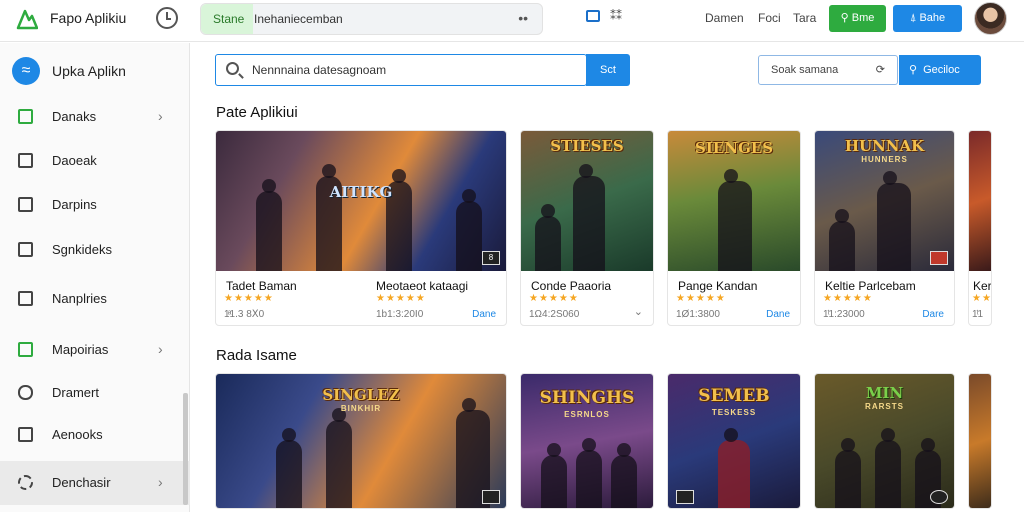 This screenshot has width=1024, height=512. What do you see at coordinates (927, 18) in the screenshot?
I see `blue-action-button: ⍋ Bahe` at bounding box center [927, 18].